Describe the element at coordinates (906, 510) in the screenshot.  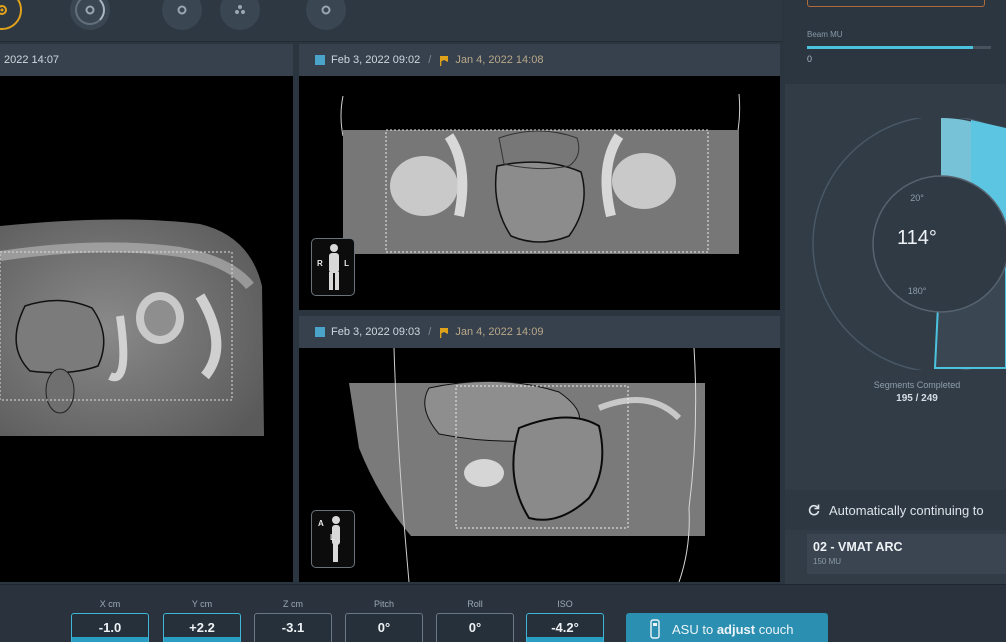
I see `auto-continue-text: Automatically continuing to` at that location.